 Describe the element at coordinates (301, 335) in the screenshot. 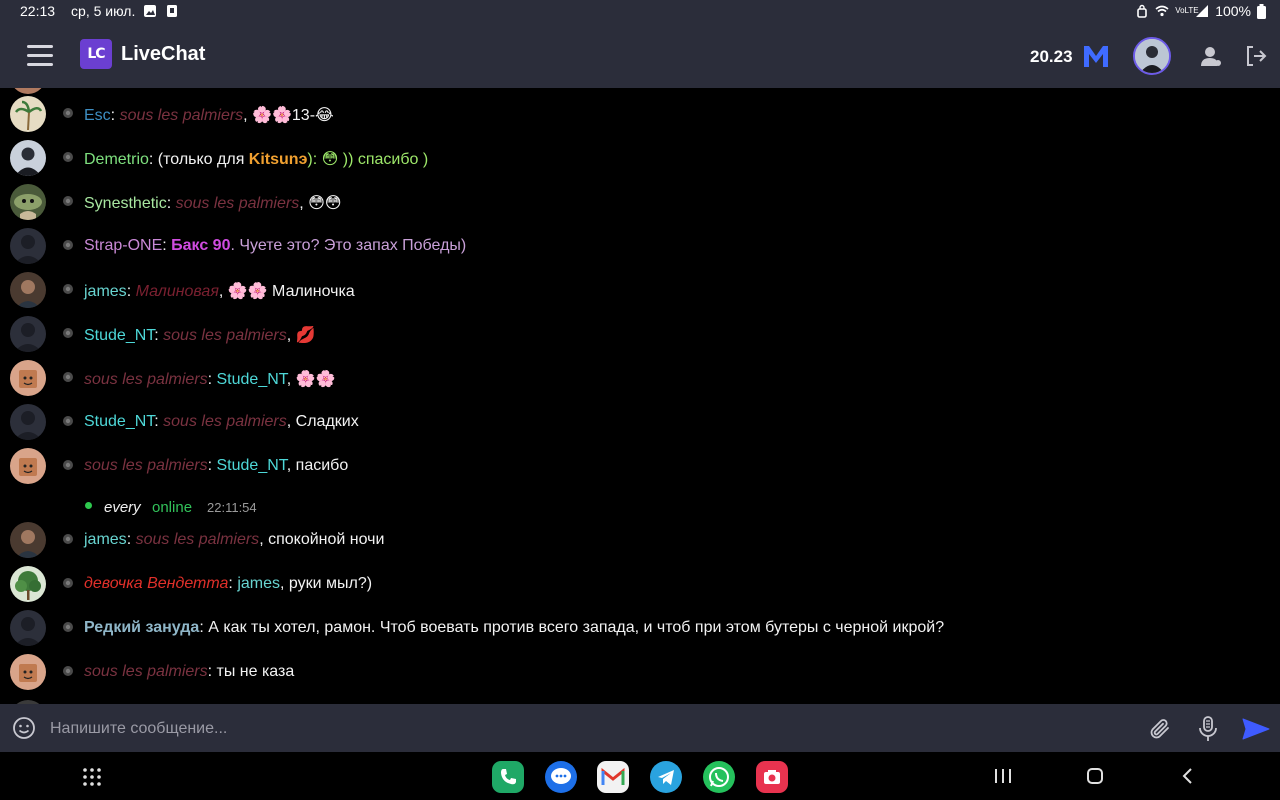

I see `message-part: , 💋` at that location.